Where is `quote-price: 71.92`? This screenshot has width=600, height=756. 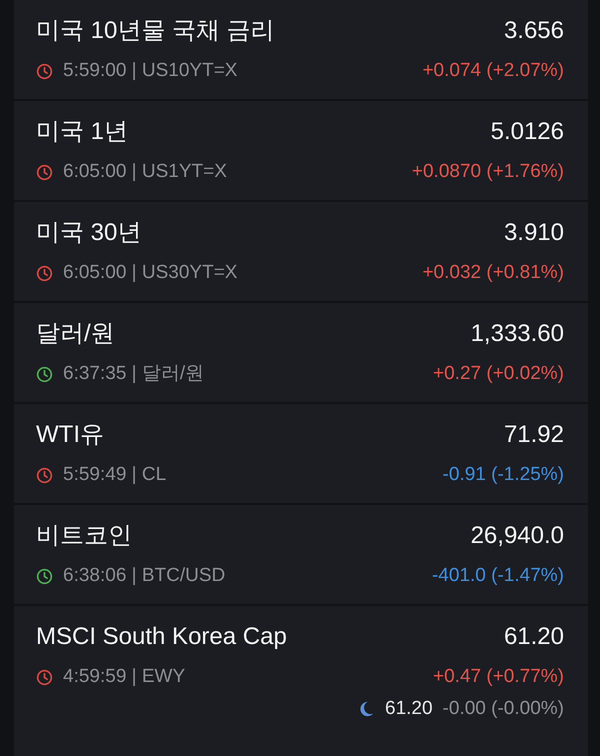 quote-price: 71.92 is located at coordinates (534, 435).